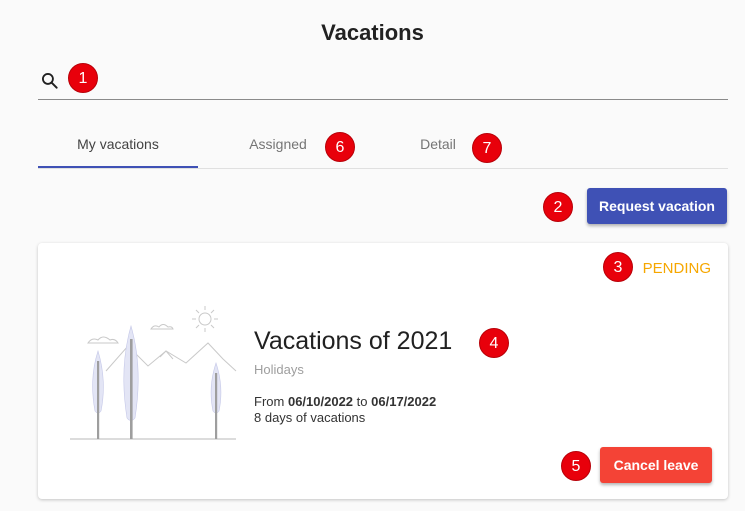 This screenshot has height=511, width=745. What do you see at coordinates (153, 373) in the screenshot?
I see `winter-trees-illustration` at bounding box center [153, 373].